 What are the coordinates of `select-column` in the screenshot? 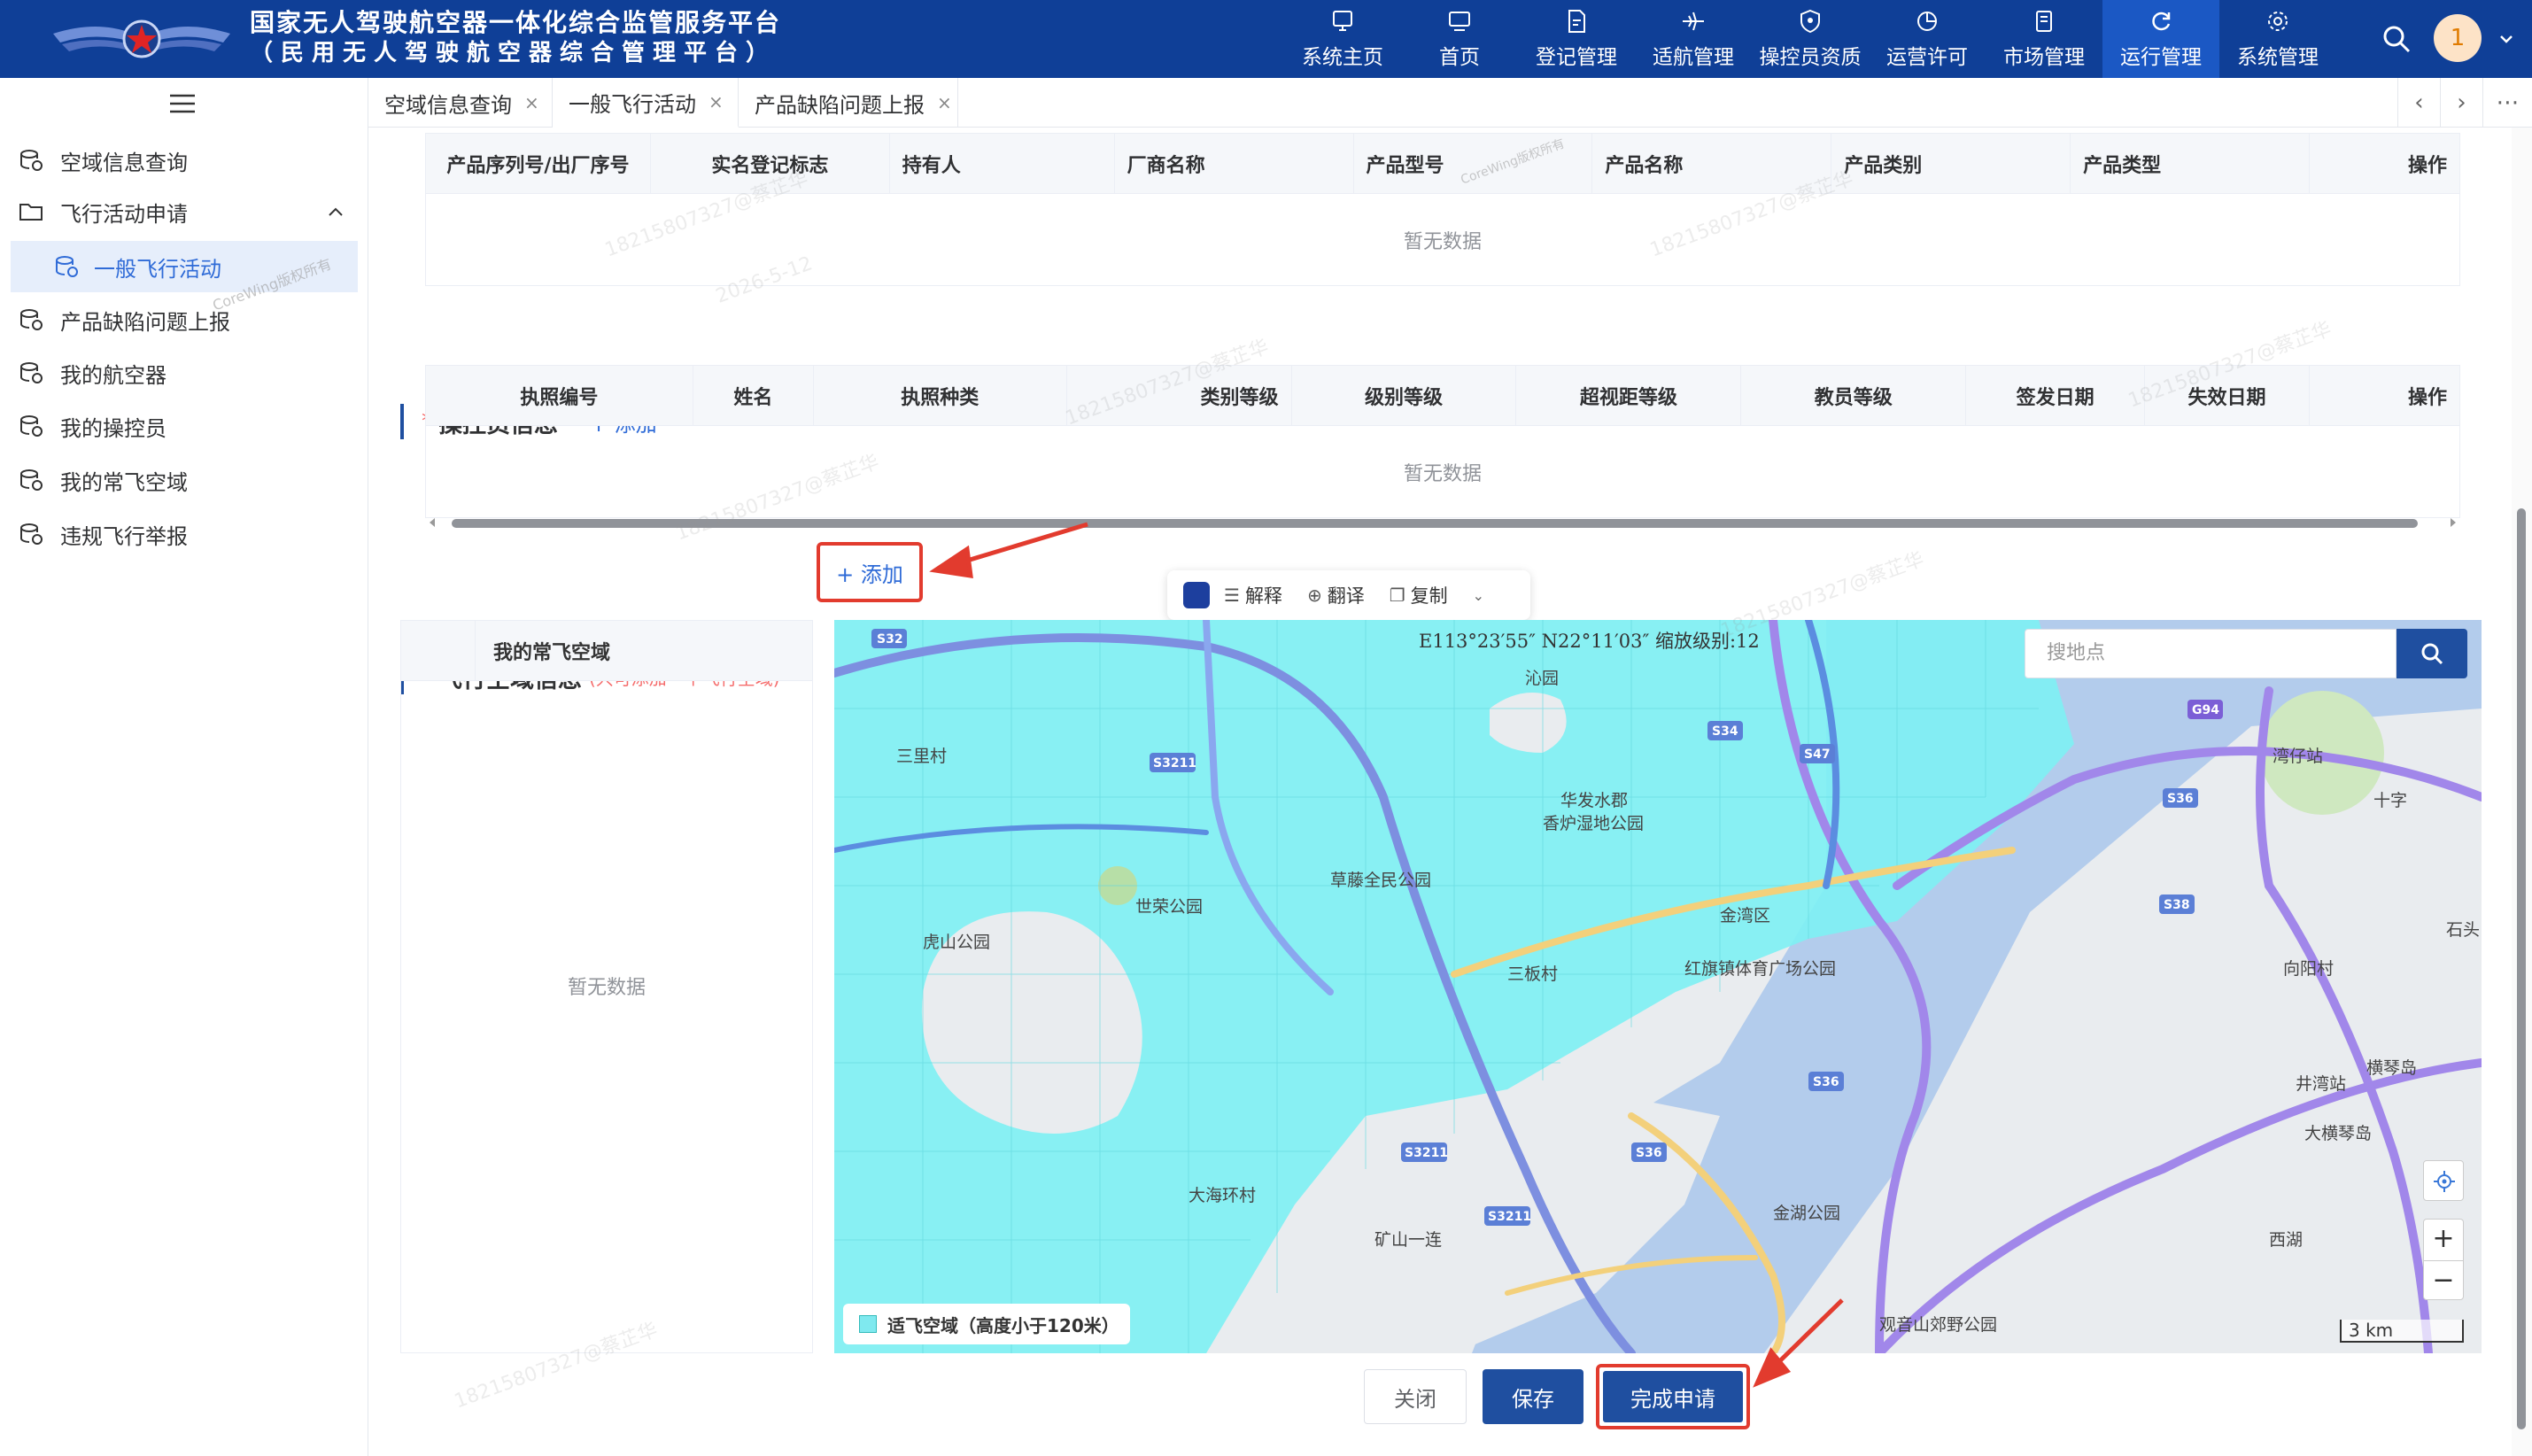 It's located at (438, 650).